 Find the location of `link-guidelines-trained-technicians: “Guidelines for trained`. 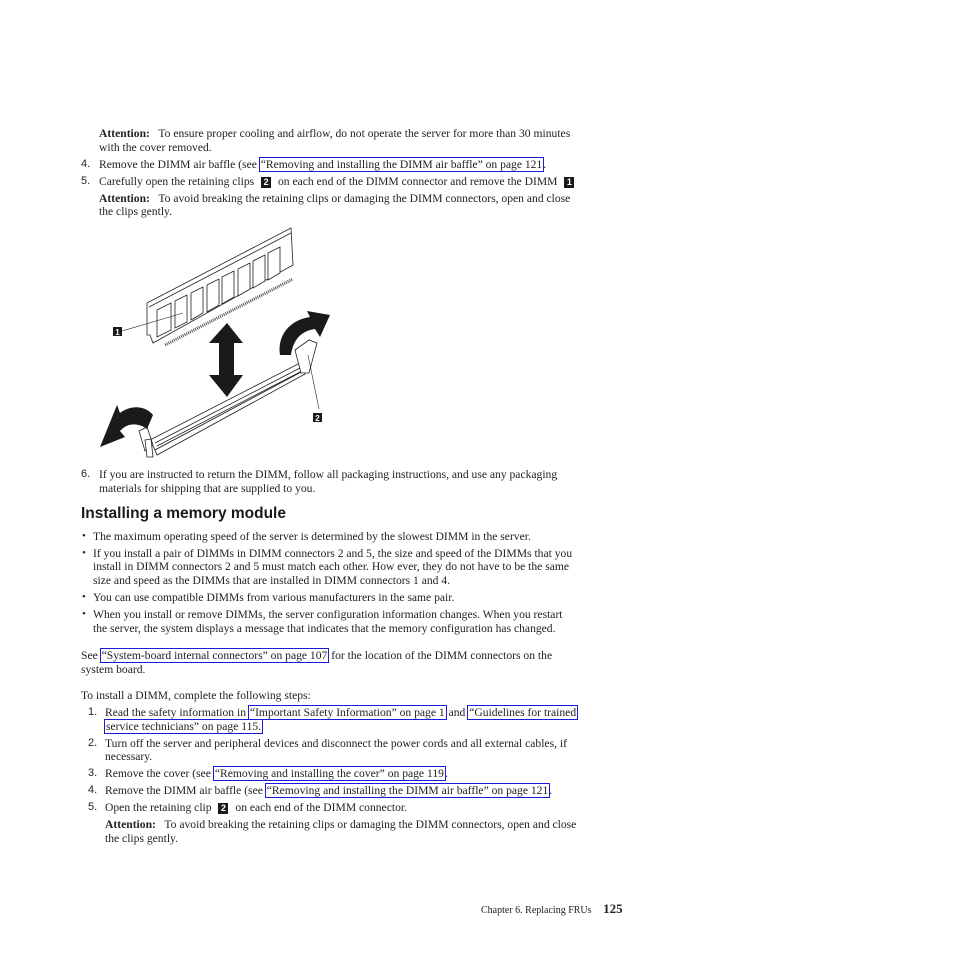

link-guidelines-trained-technicians: “Guidelines for trained is located at coordinates (523, 712).